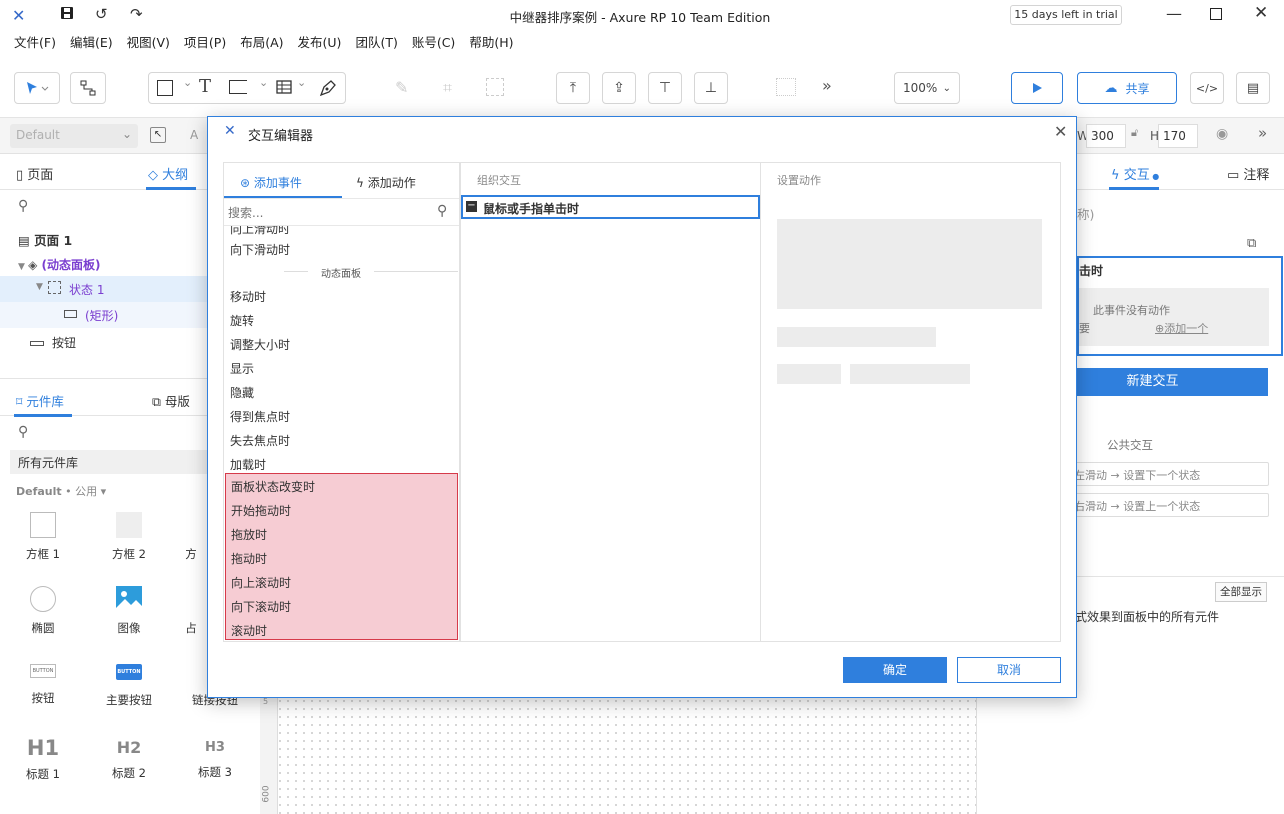 The height and width of the screenshot is (814, 1284). Describe the element at coordinates (34, 173) in the screenshot. I see `tab-pages: ▯ 页面` at that location.